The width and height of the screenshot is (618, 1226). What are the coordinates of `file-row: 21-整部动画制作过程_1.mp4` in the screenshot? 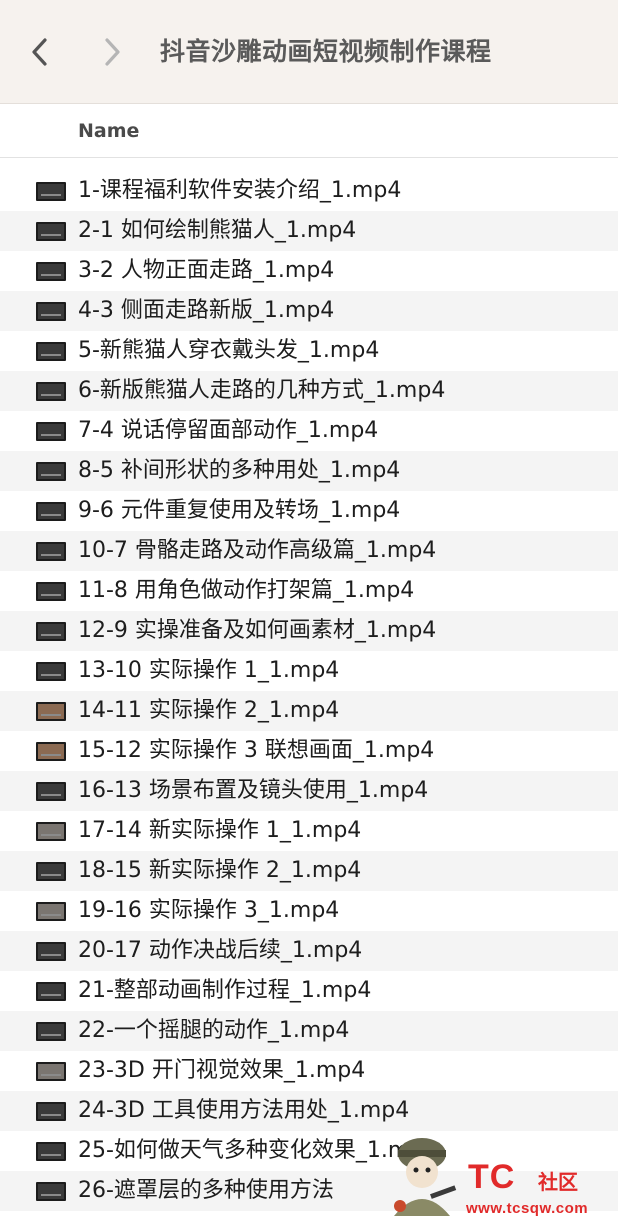 It's located at (309, 991).